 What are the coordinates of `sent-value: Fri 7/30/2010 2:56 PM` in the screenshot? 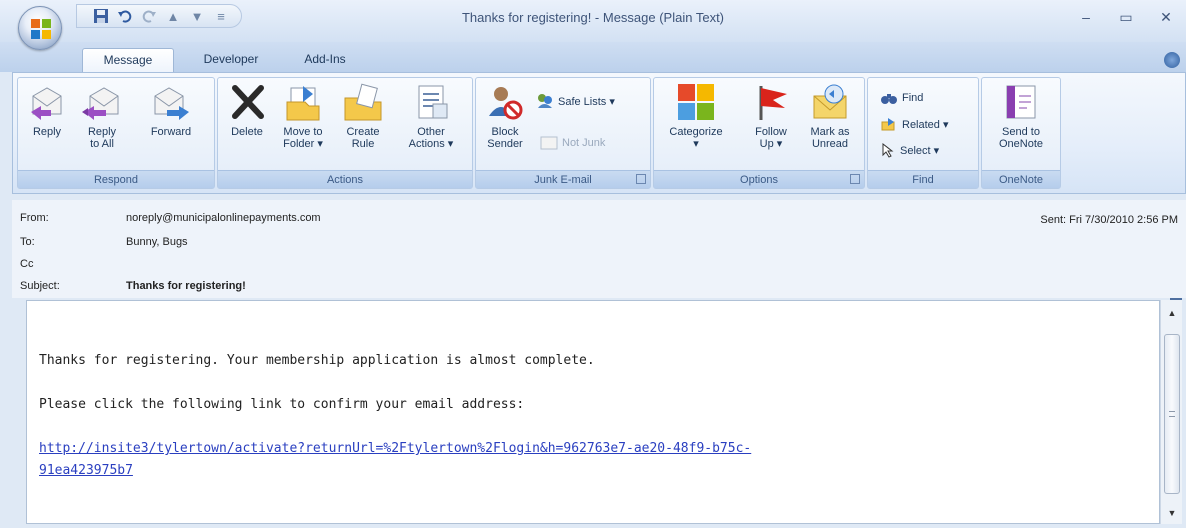 It's located at (1123, 220).